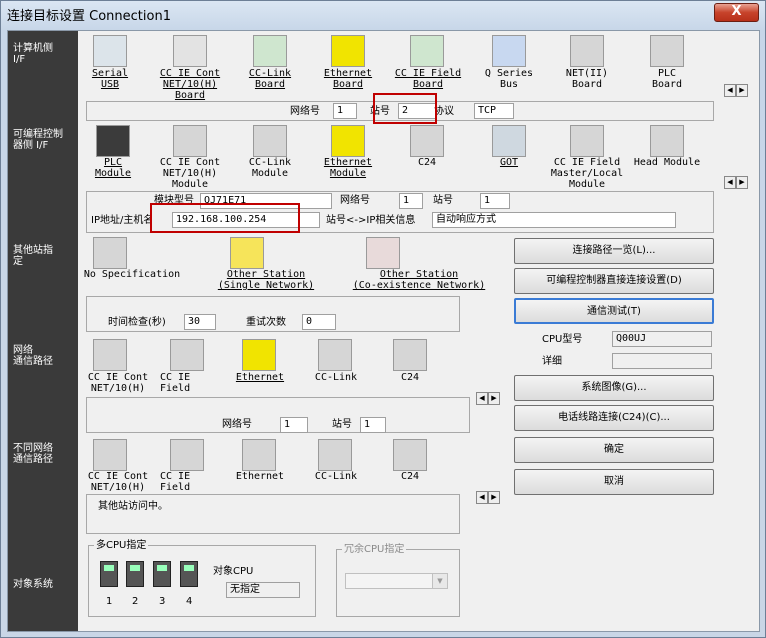 The height and width of the screenshot is (638, 766). Describe the element at coordinates (494, 111) in the screenshot. I see `pc-protocol-field: TCP` at that location.